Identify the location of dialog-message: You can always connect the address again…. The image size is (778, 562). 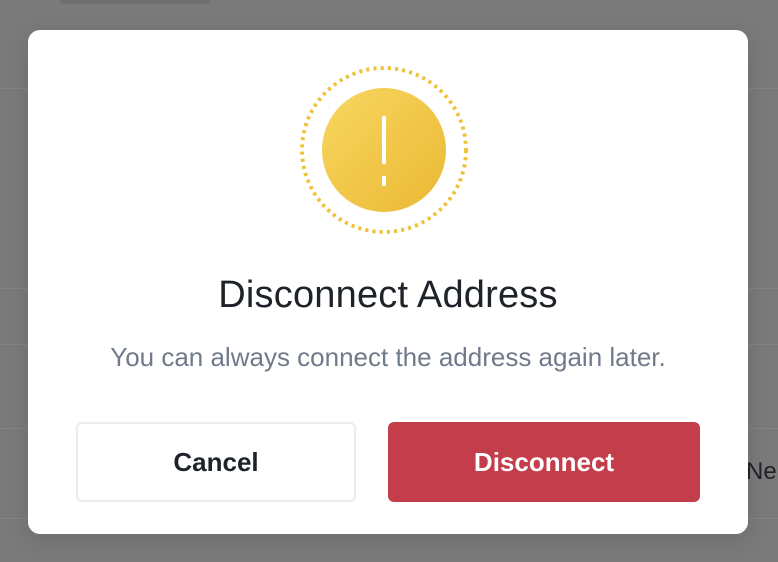
(388, 357).